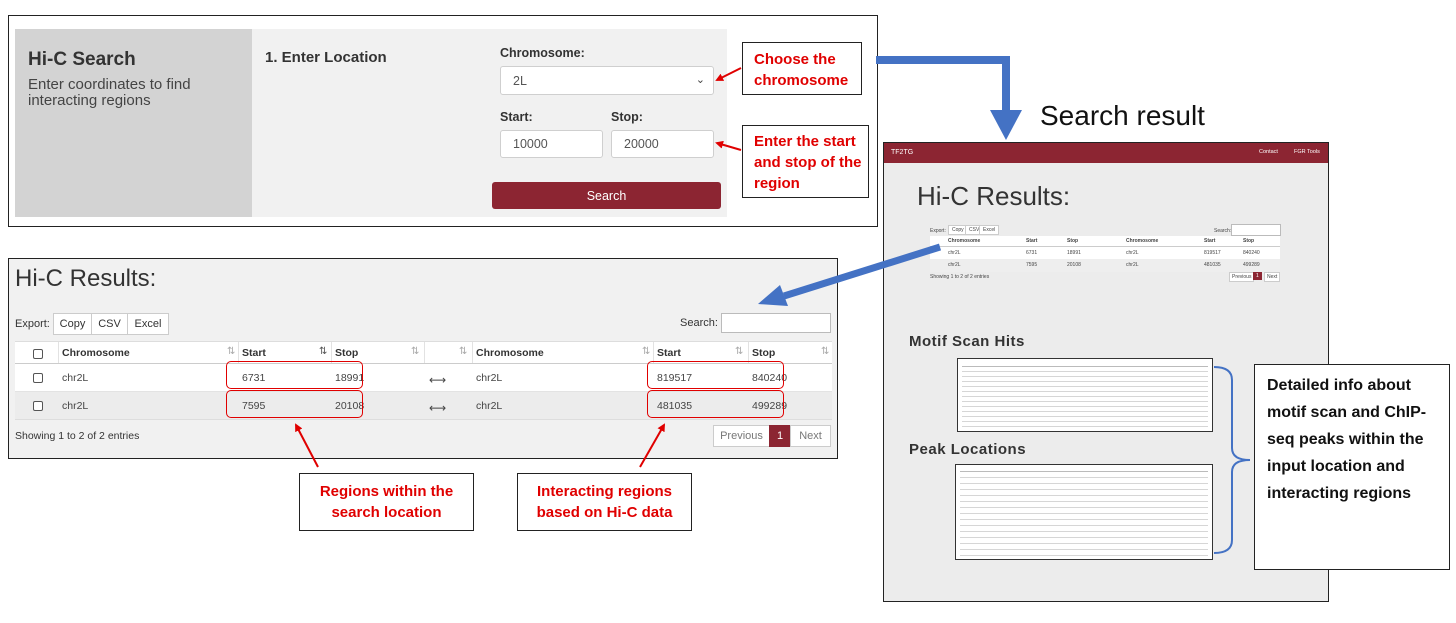  I want to click on curly-brace, so click(1232, 460).